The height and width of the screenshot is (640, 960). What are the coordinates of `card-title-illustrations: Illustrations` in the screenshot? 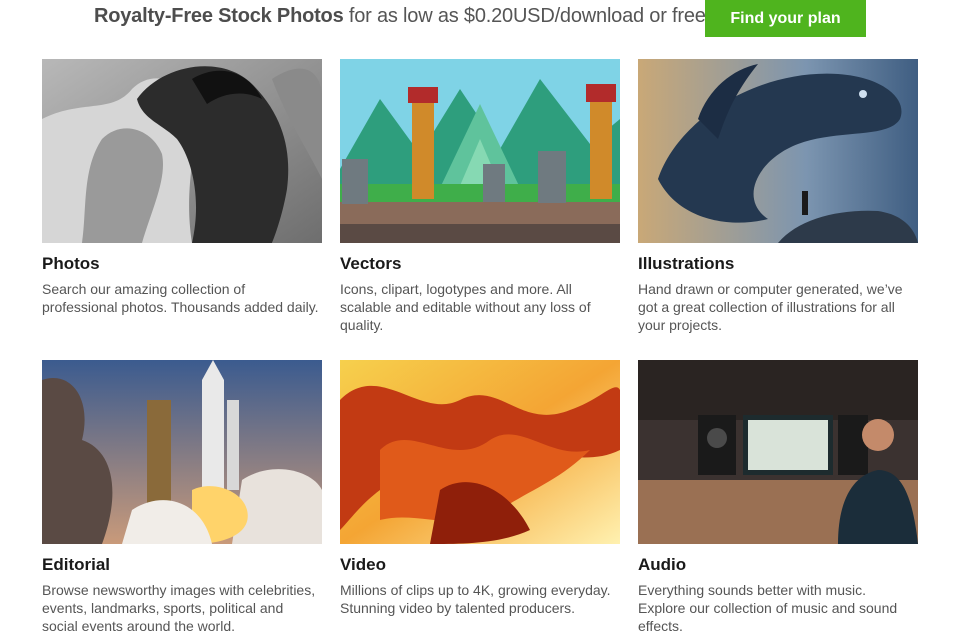 It's located at (686, 264).